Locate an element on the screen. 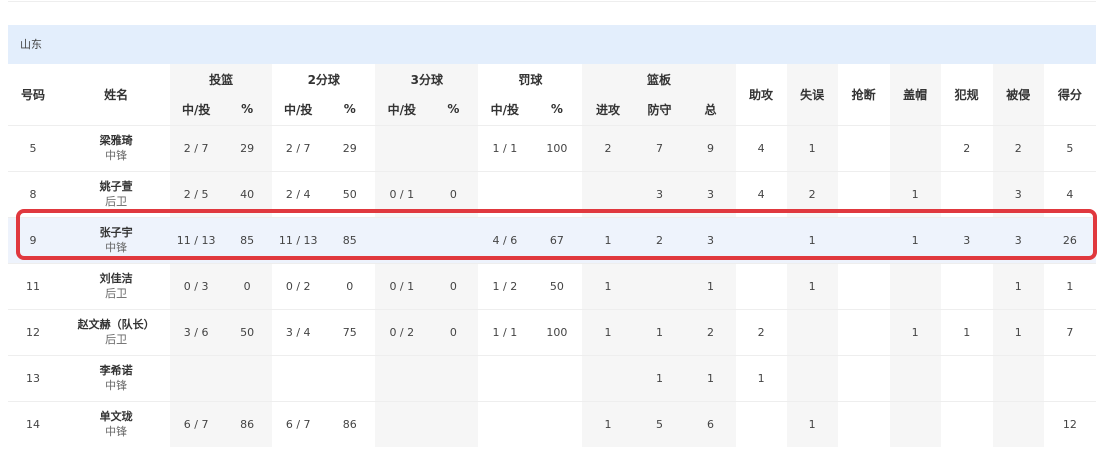 This screenshot has width=1105, height=458. stat-two-made-att: 2 / 7 is located at coordinates (298, 147).